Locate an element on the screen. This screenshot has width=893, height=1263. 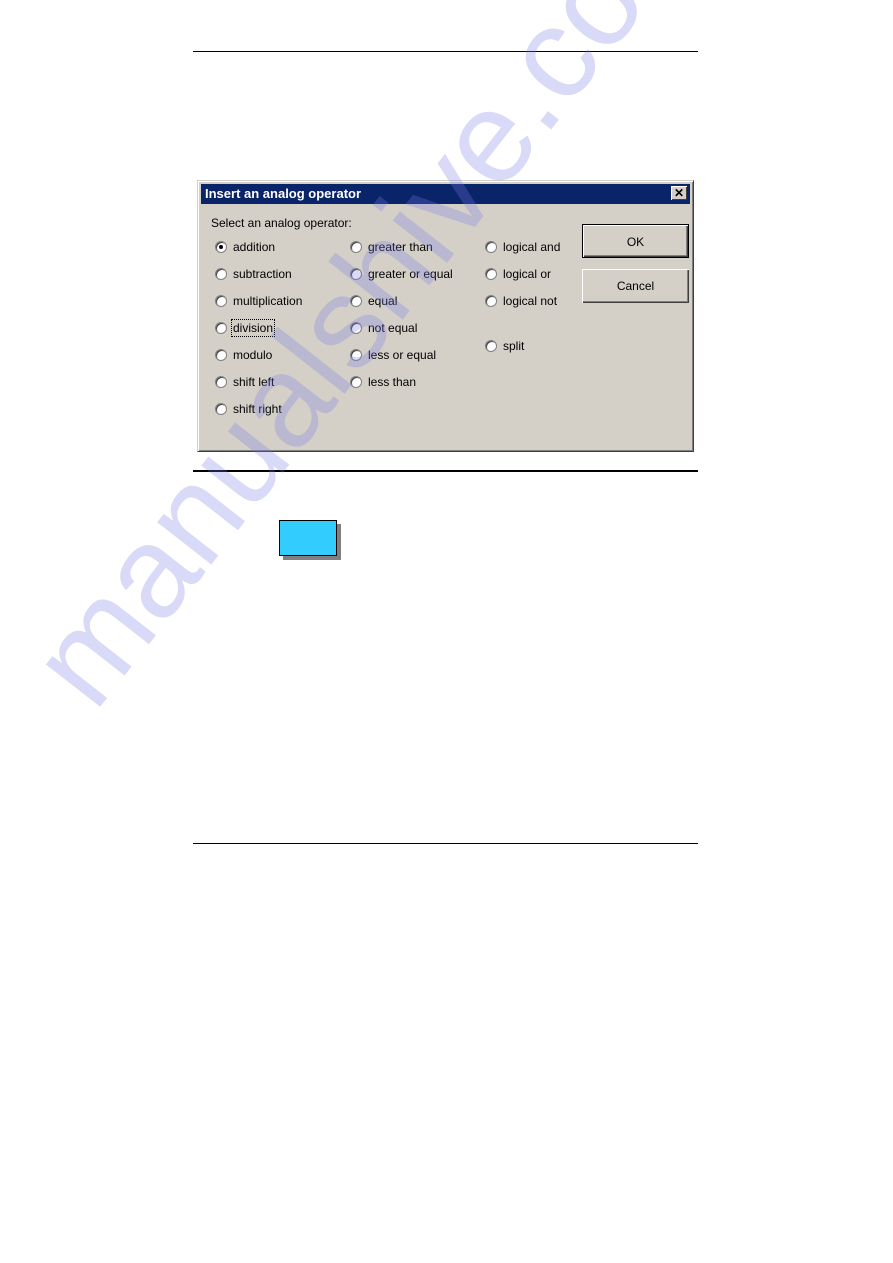
radio-label: addition is located at coordinates (254, 247).